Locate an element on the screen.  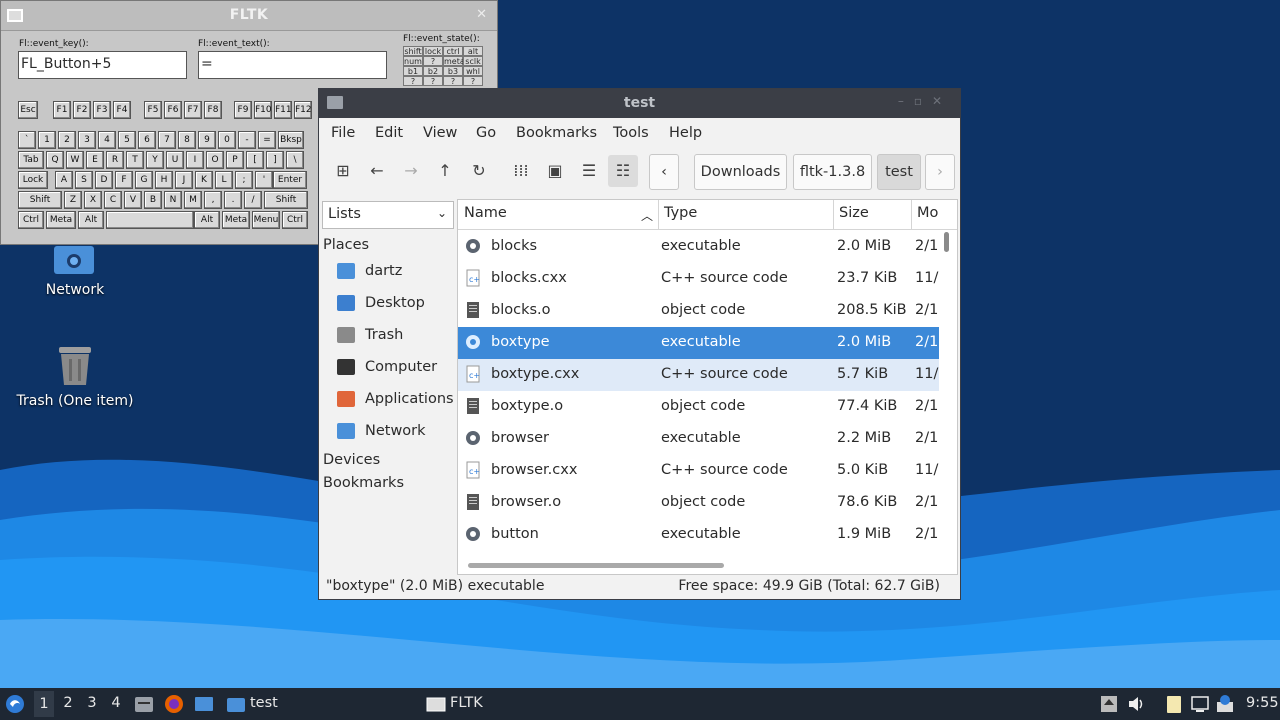
key-fn_row-5: F5 is located at coordinates (153, 110).